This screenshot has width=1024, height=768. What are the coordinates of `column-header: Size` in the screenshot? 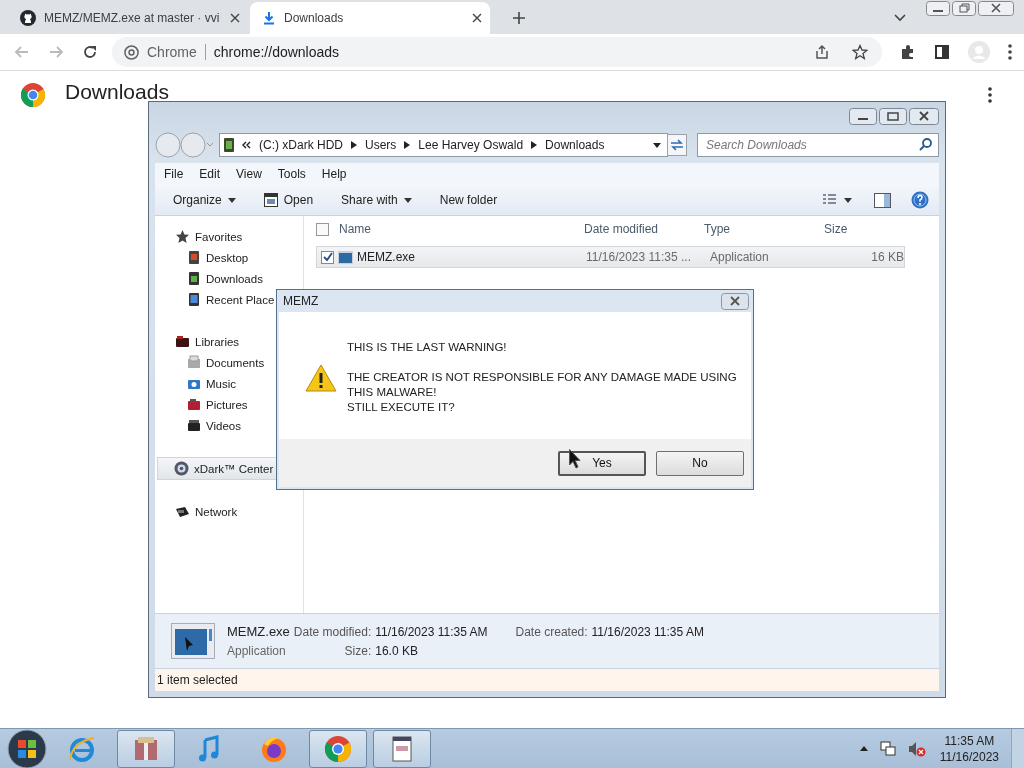 It's located at (859, 229).